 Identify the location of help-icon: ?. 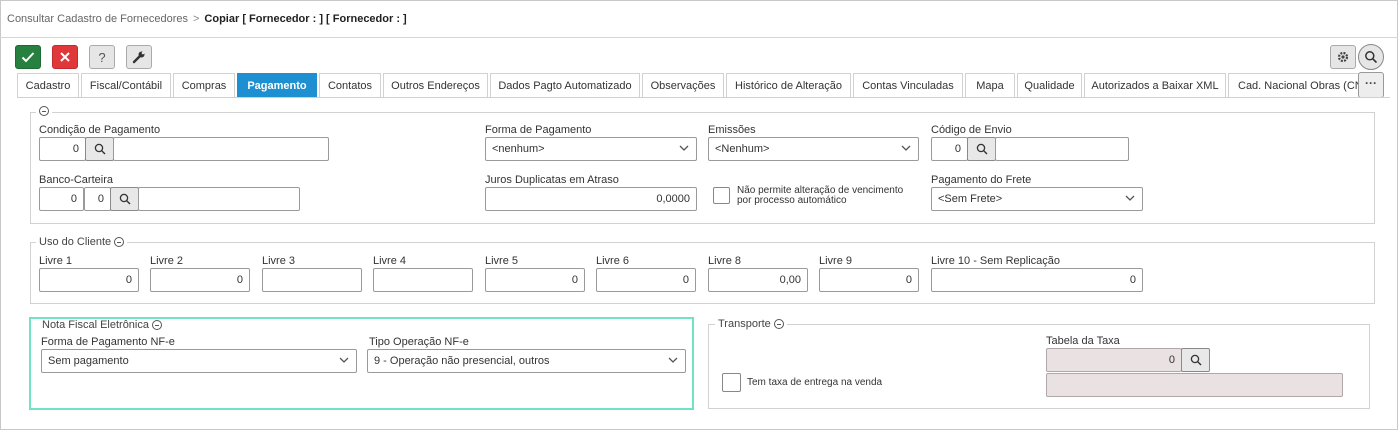
(102, 57).